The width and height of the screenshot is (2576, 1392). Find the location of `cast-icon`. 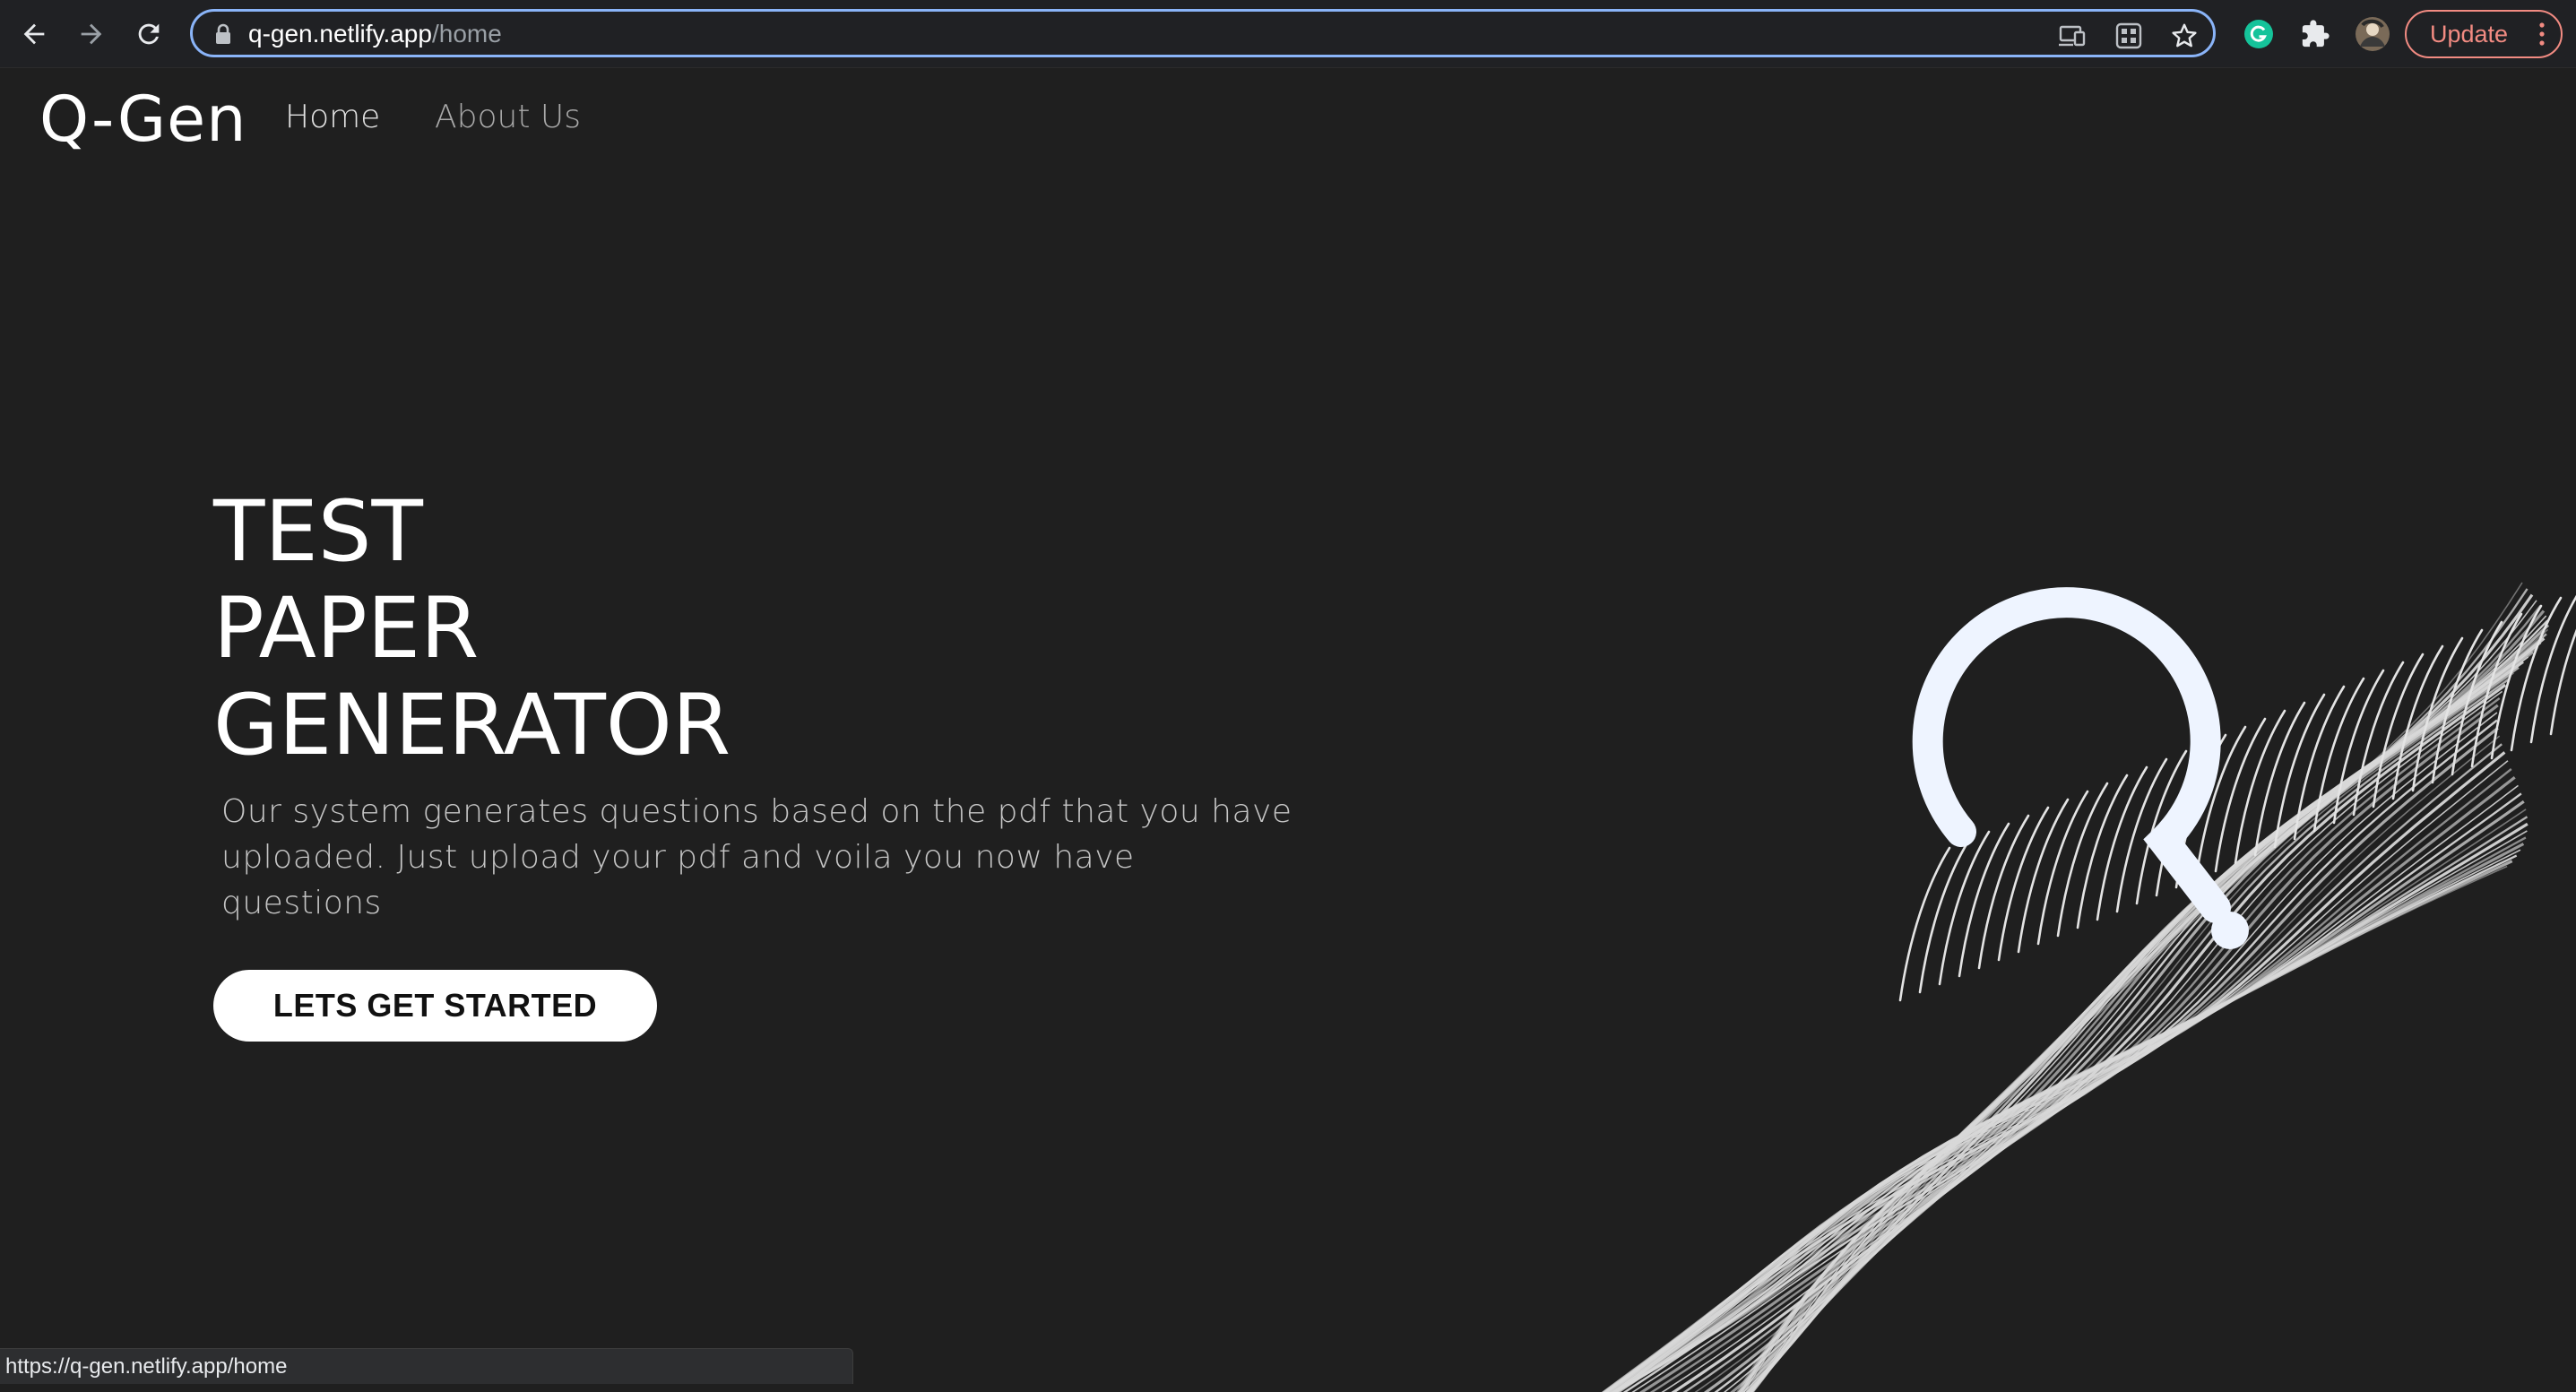

cast-icon is located at coordinates (2072, 36).